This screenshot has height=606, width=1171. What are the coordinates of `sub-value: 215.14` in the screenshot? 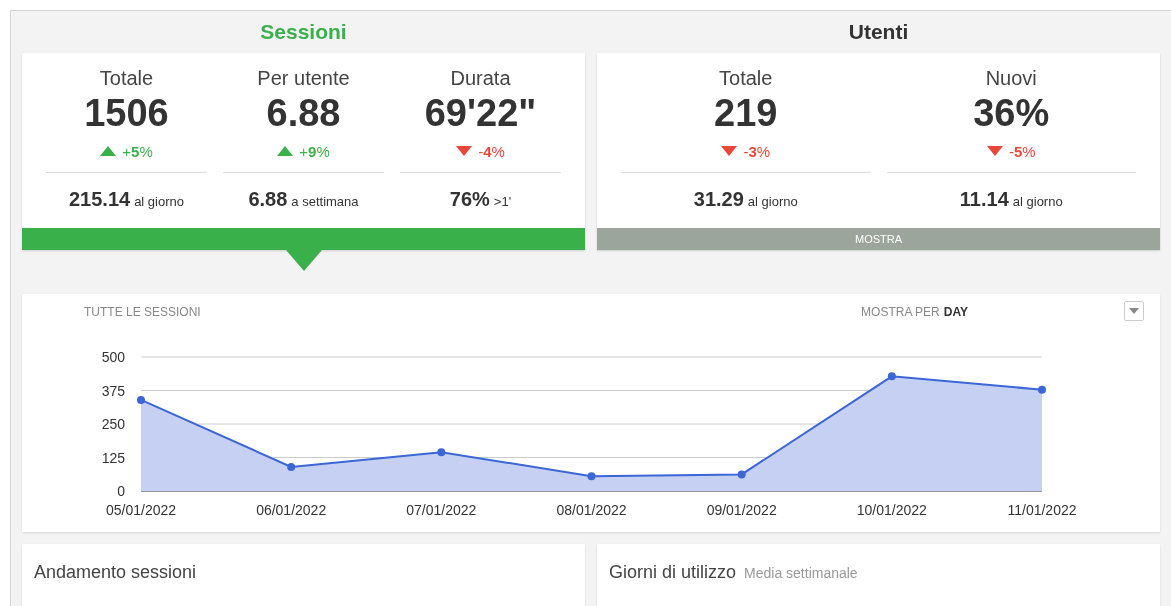 It's located at (99, 199).